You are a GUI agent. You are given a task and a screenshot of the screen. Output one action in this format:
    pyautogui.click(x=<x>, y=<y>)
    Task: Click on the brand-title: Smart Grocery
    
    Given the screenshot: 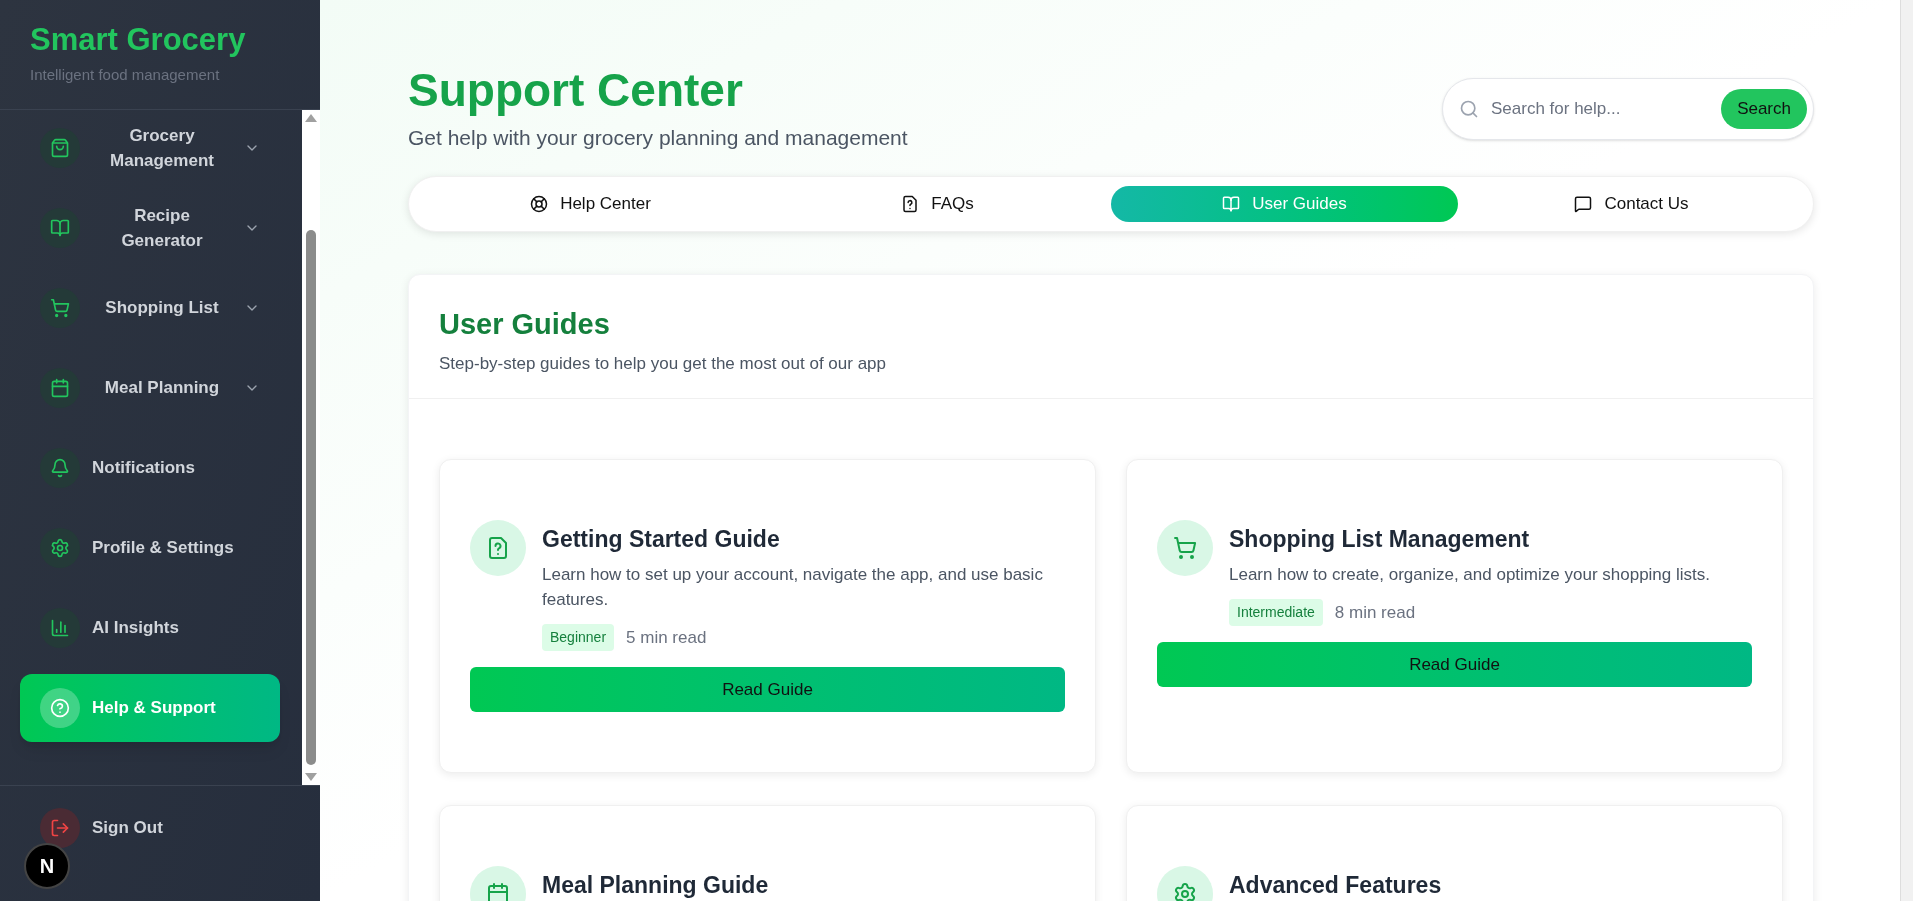 What is the action you would take?
    pyautogui.click(x=138, y=40)
    